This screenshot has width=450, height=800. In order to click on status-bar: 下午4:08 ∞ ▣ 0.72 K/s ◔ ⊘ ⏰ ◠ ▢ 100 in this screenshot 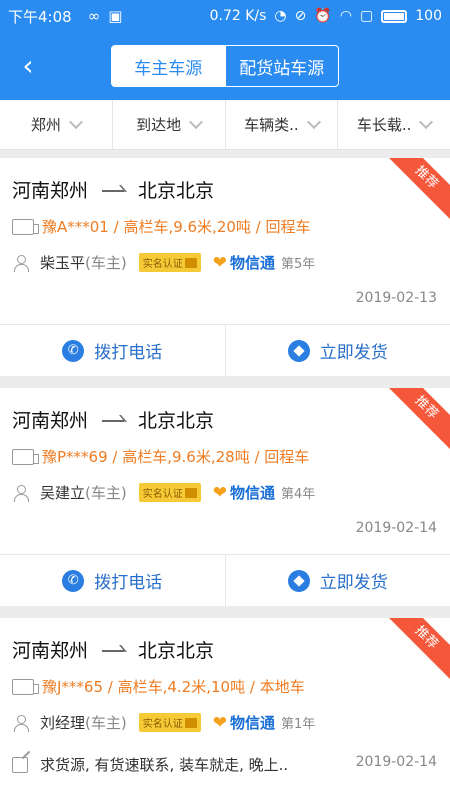, I will do `click(225, 16)`.